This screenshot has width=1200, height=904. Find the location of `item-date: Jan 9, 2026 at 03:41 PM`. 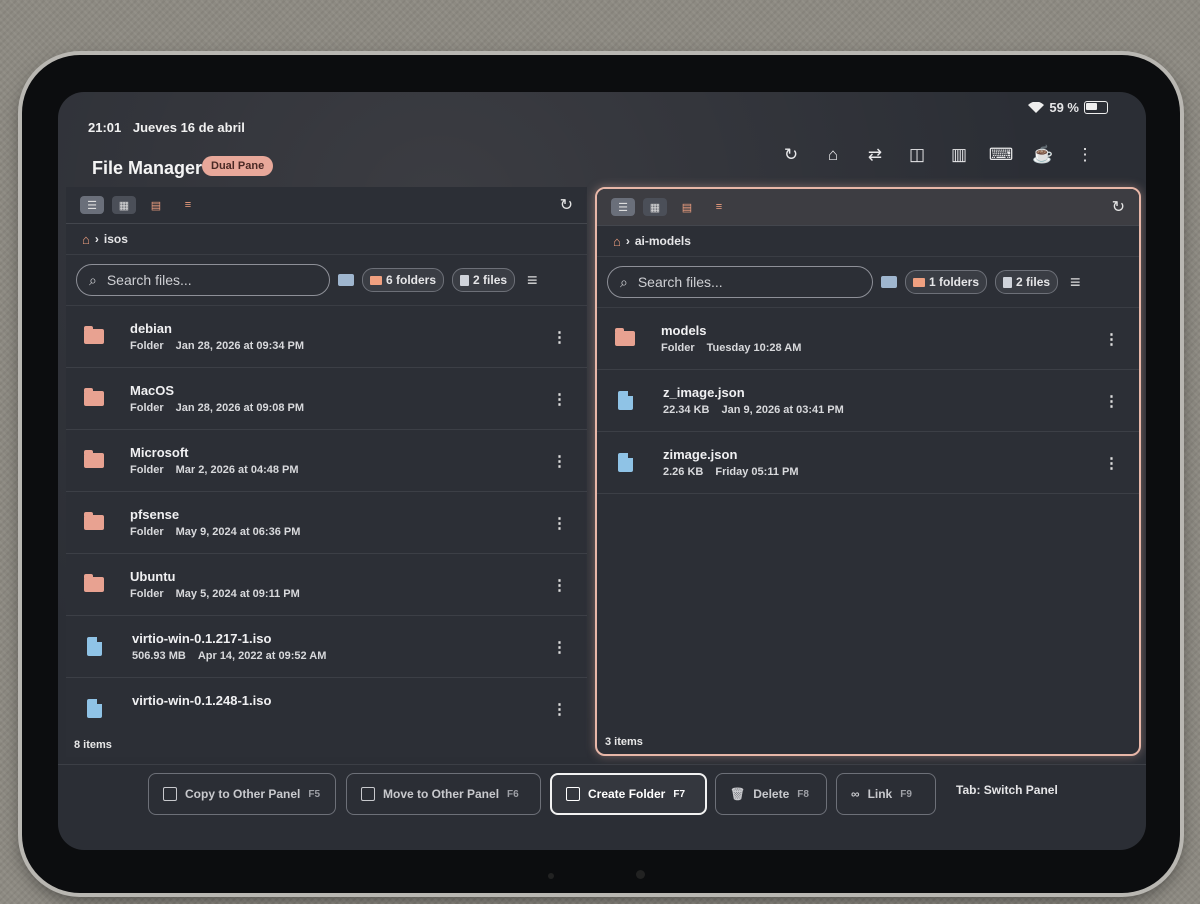

item-date: Jan 9, 2026 at 03:41 PM is located at coordinates (782, 410).